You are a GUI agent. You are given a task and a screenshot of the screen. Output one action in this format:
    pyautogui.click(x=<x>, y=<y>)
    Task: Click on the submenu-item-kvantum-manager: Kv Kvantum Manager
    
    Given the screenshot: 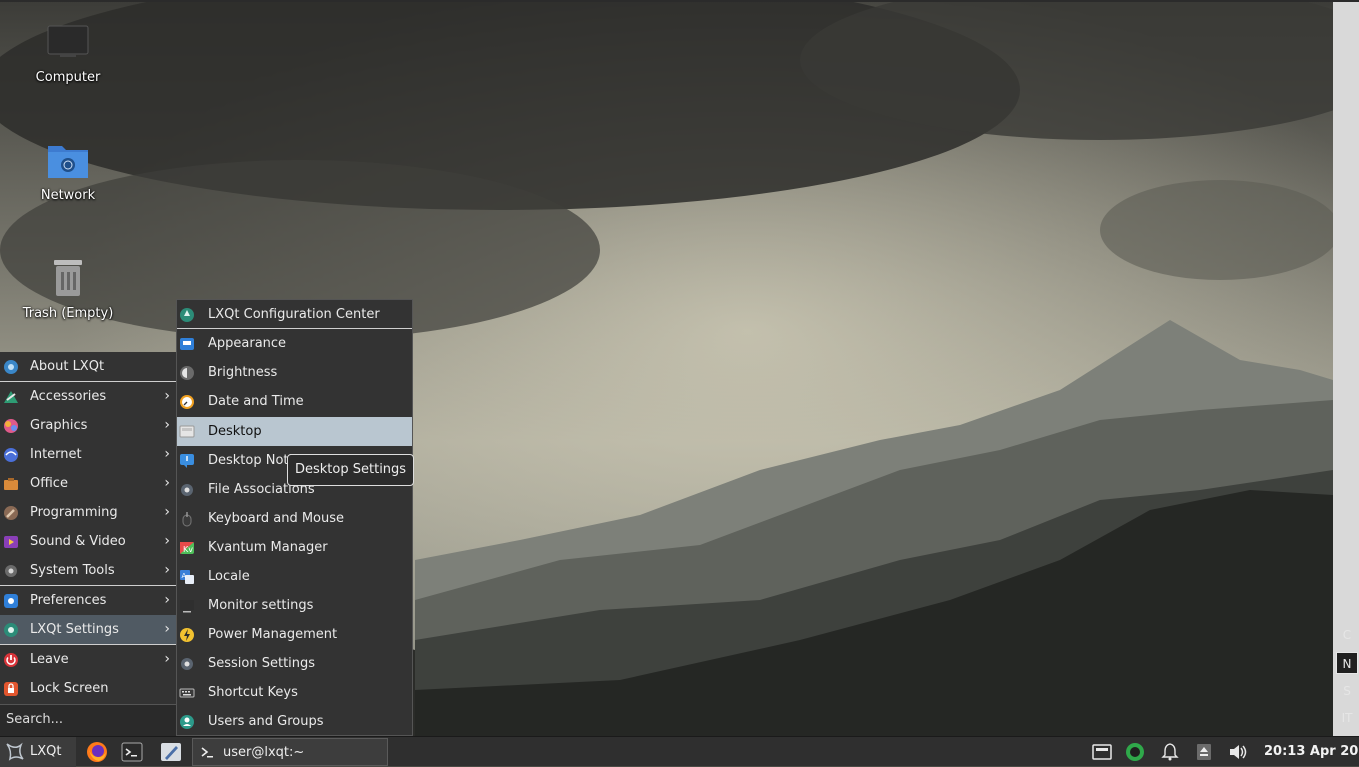 What is the action you would take?
    pyautogui.click(x=294, y=547)
    